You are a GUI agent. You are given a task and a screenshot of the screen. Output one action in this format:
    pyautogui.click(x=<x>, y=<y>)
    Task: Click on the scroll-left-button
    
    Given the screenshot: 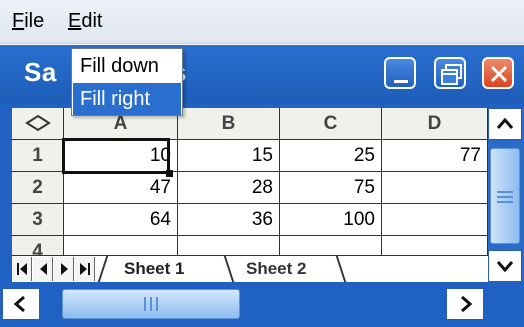 What is the action you would take?
    pyautogui.click(x=21, y=304)
    